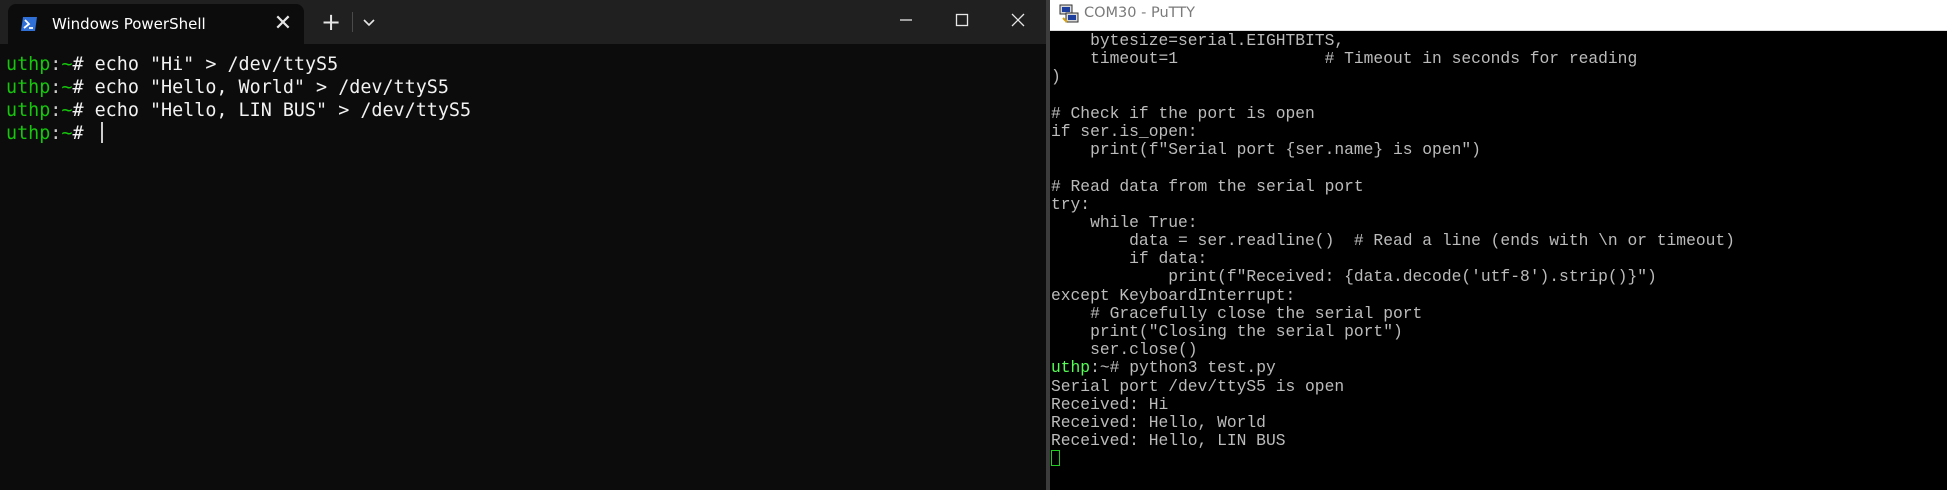 The width and height of the screenshot is (1947, 490). What do you see at coordinates (129, 24) in the screenshot?
I see `tab-title: Windows PowerShell` at bounding box center [129, 24].